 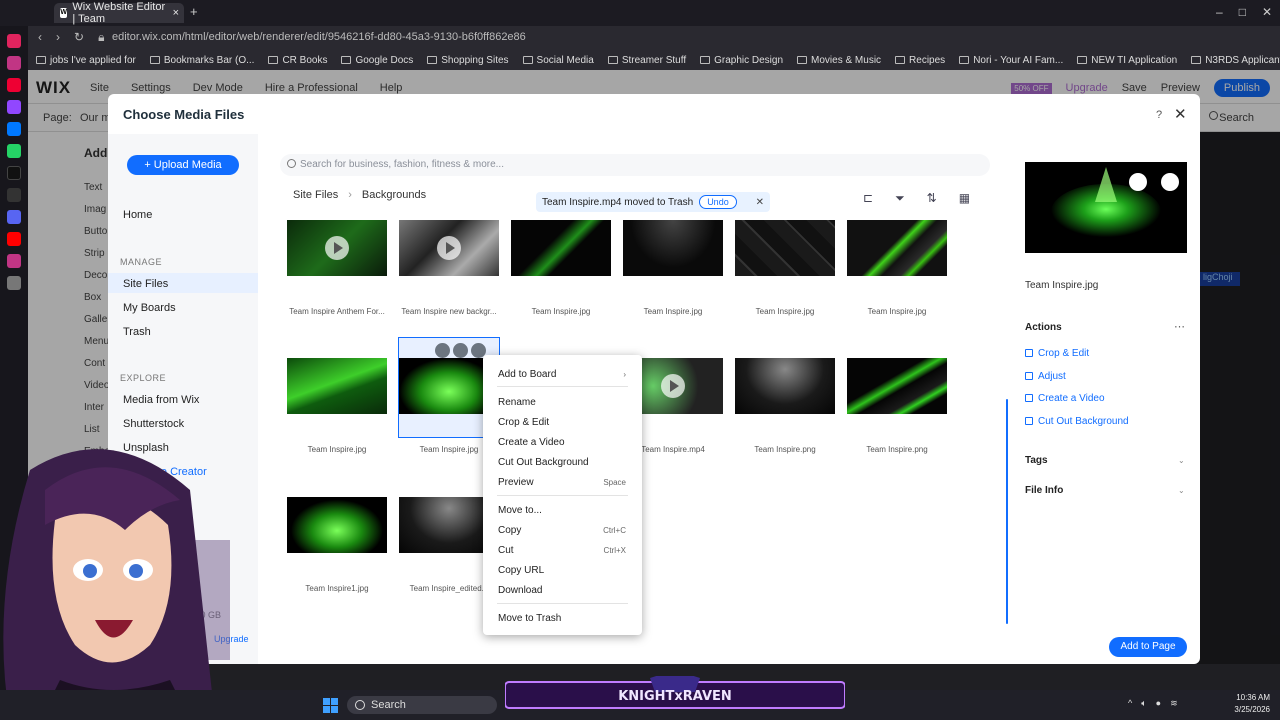 What do you see at coordinates (562, 403) in the screenshot?
I see `context-item-rename: Rename` at bounding box center [562, 403].